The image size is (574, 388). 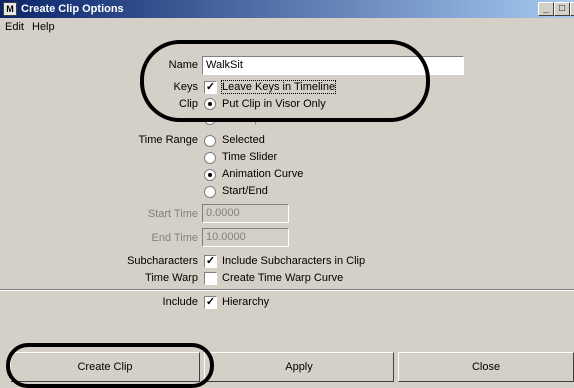 What do you see at coordinates (72, 9) in the screenshot?
I see `window-title: Create Clip Options` at bounding box center [72, 9].